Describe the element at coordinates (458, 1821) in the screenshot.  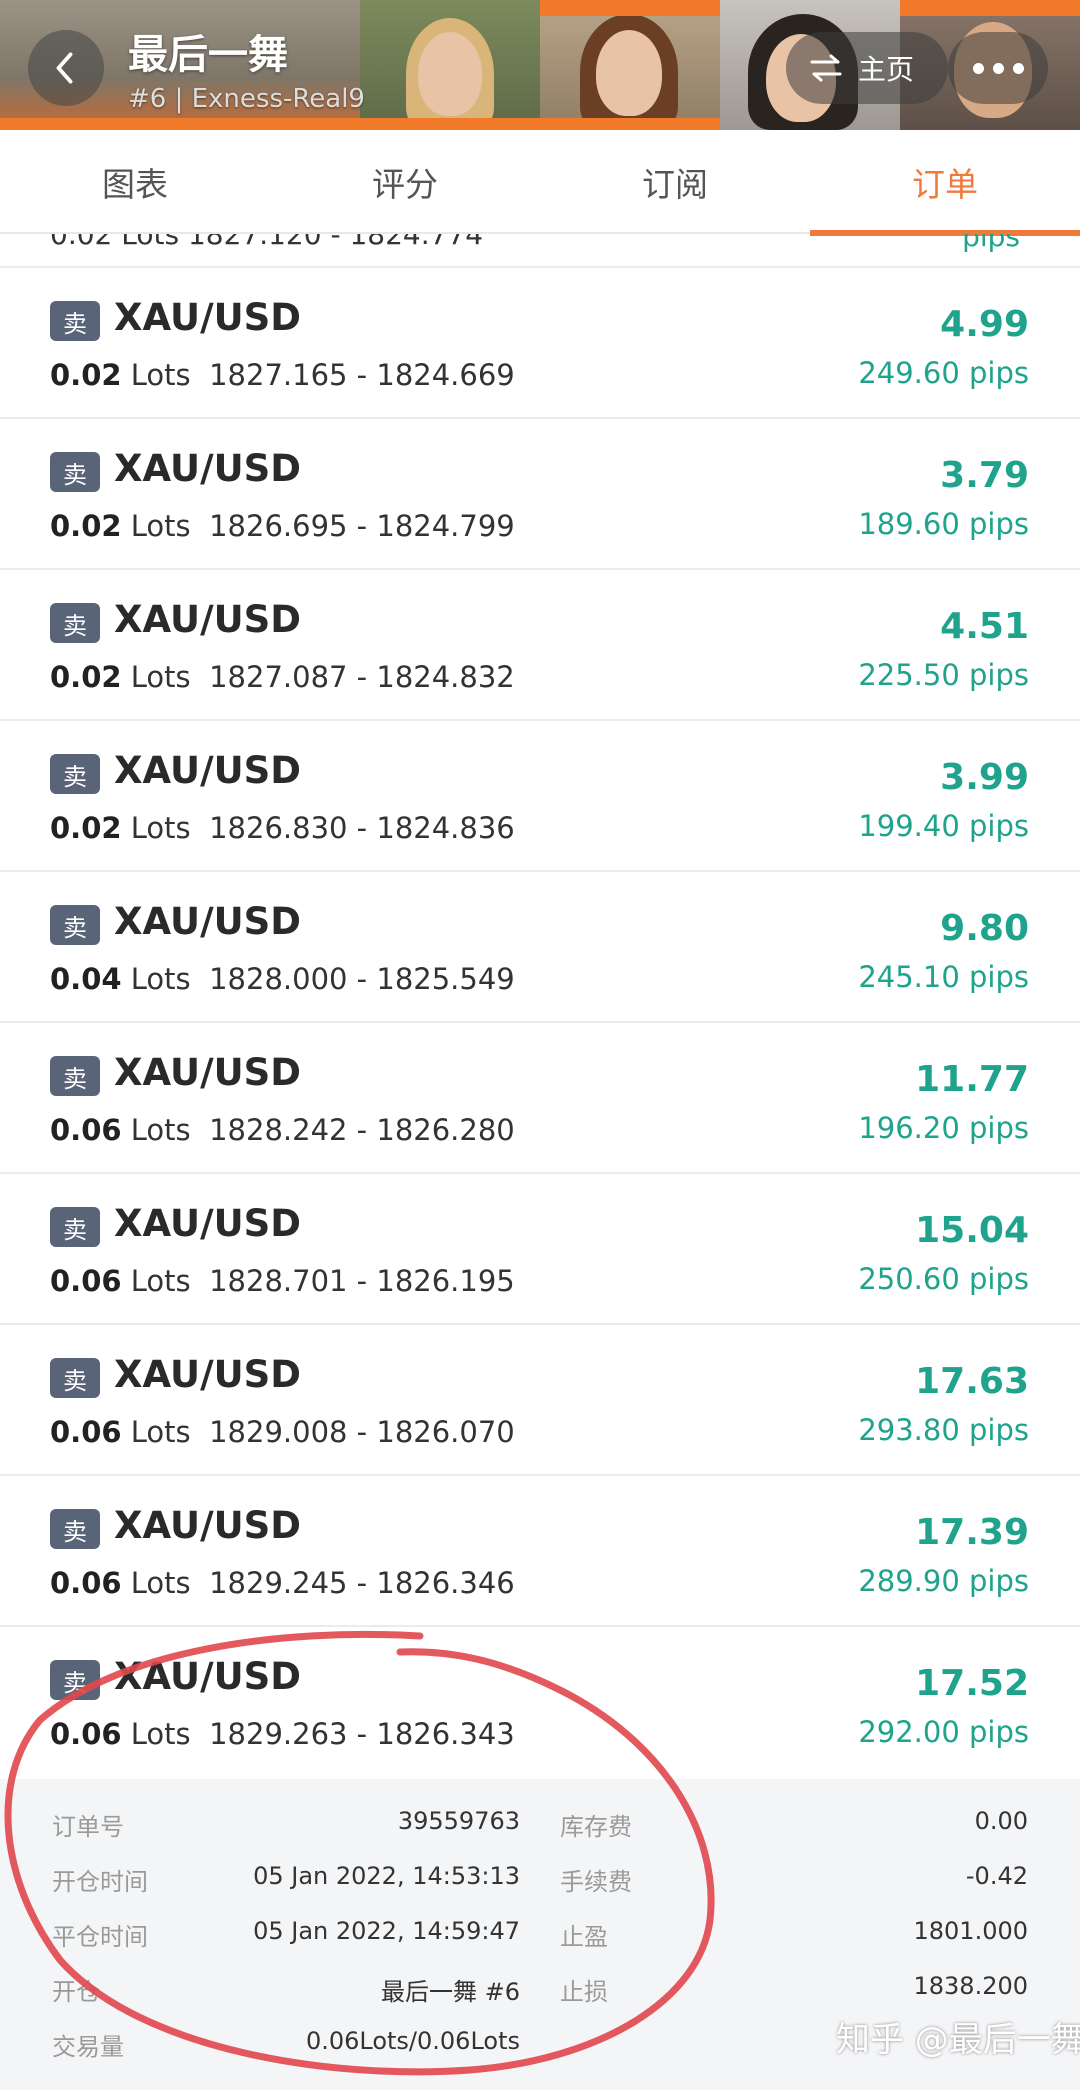
I see `order-number-value: 39559763` at that location.